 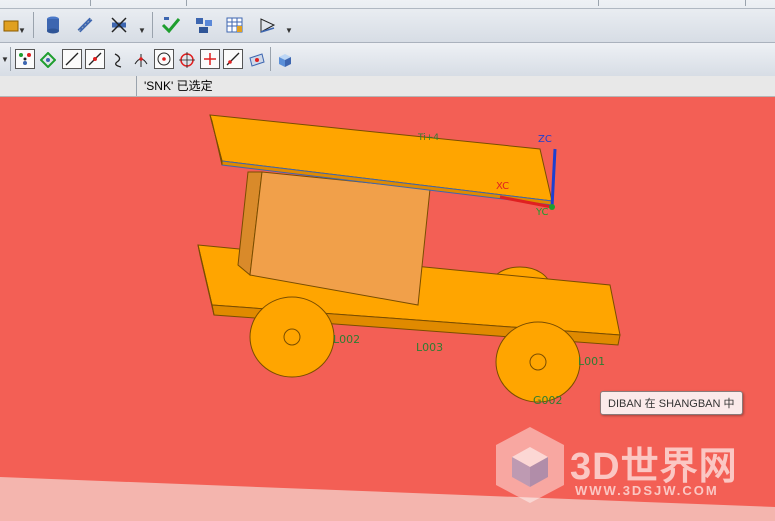 I want to click on circle-center-icon, so click(x=164, y=59).